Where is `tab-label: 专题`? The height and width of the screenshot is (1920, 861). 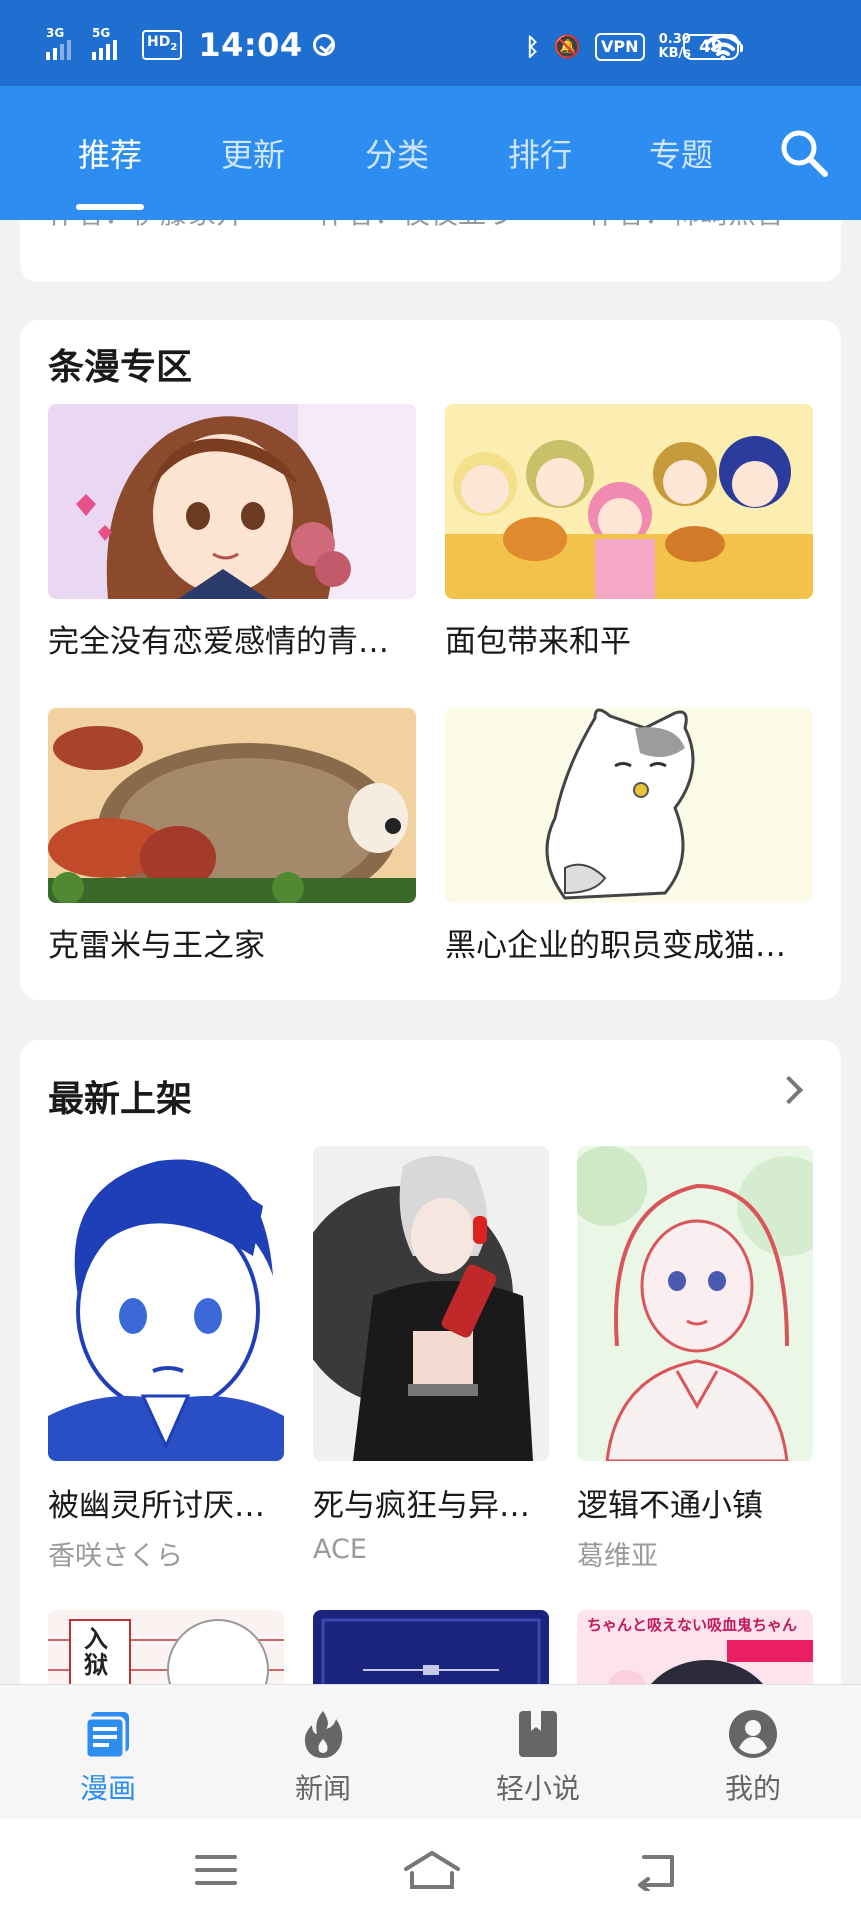 tab-label: 专题 is located at coordinates (680, 155).